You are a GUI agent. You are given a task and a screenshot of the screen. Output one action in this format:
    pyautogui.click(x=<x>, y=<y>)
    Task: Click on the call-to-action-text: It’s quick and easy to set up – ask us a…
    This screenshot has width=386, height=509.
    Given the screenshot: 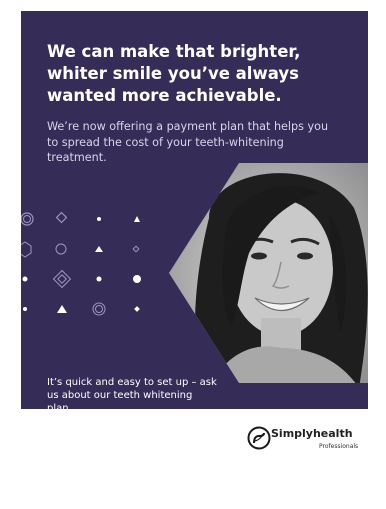 What is the action you would take?
    pyautogui.click(x=132, y=393)
    